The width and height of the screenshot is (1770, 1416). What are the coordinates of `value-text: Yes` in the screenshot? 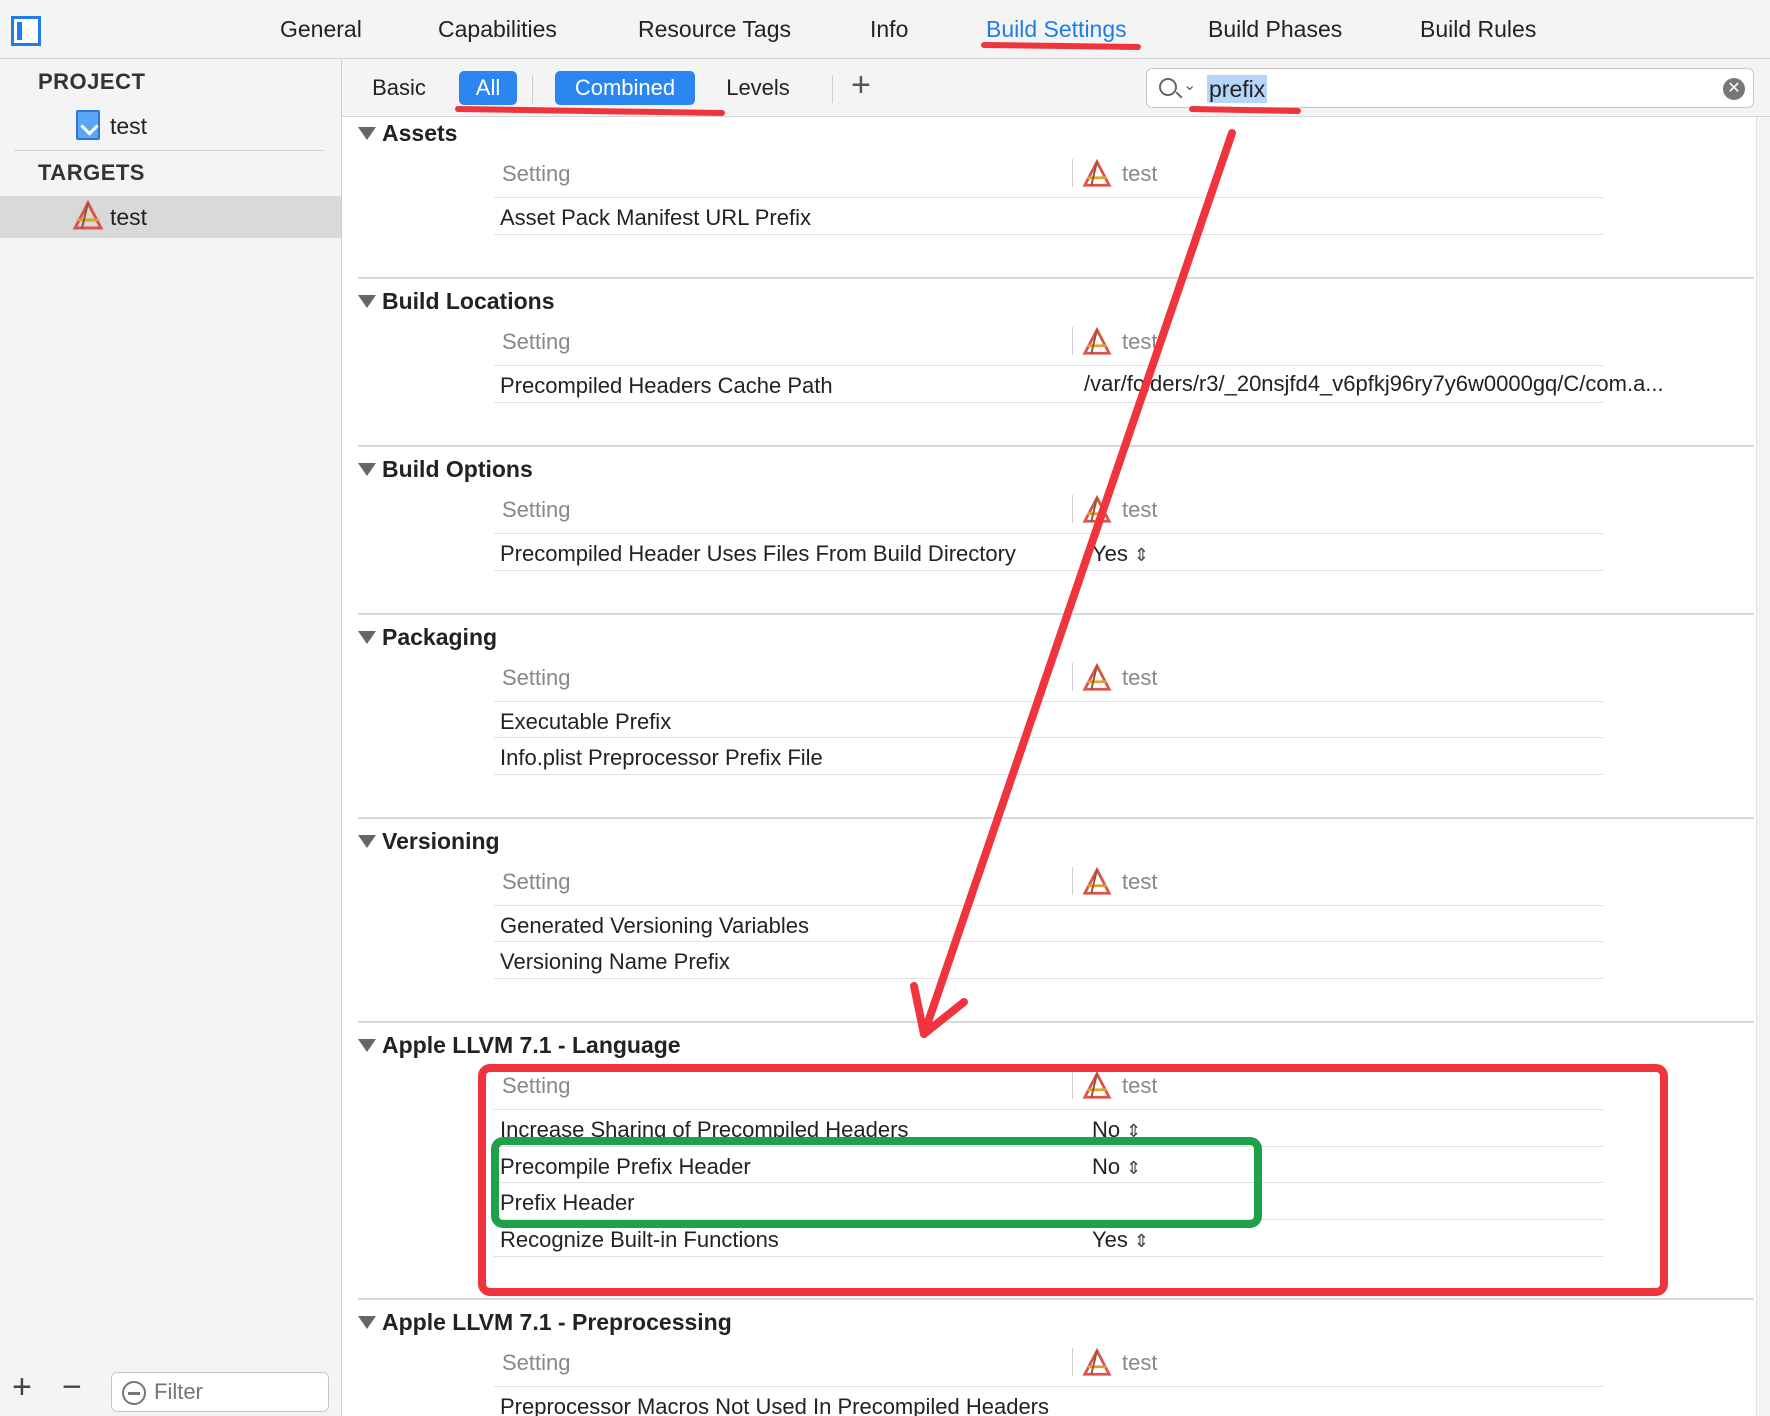 It's located at (1110, 1239).